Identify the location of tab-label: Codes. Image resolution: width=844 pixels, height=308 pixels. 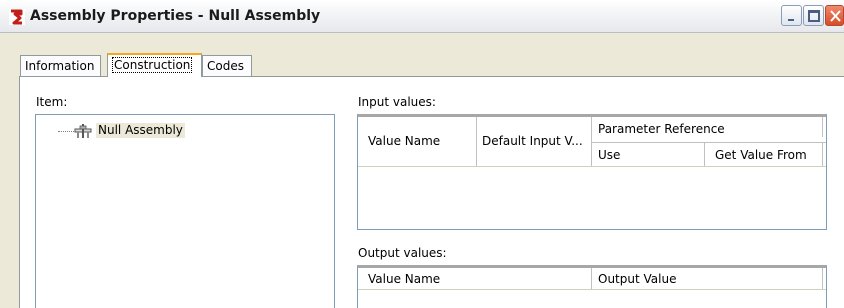
(225, 66).